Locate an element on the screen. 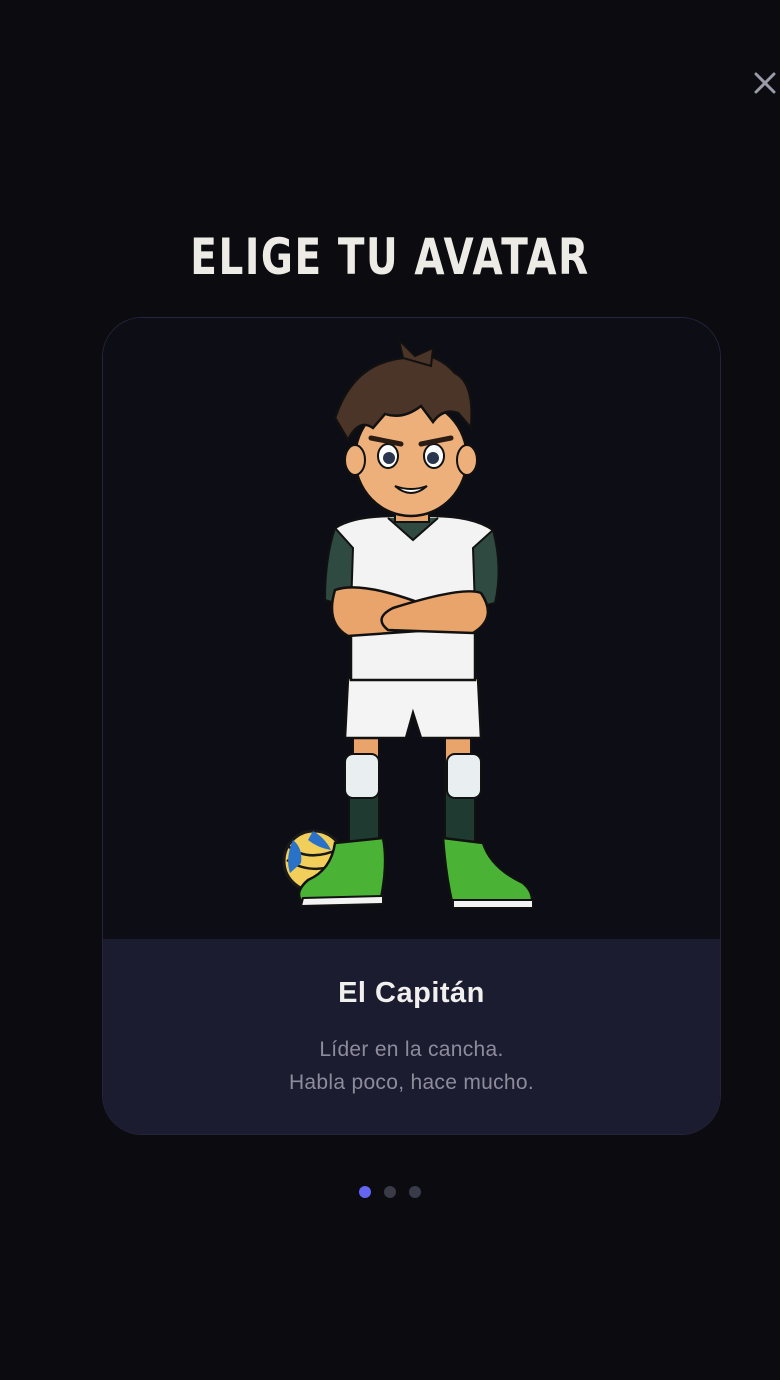 The image size is (780, 1380). close-button is located at coordinates (763, 83).